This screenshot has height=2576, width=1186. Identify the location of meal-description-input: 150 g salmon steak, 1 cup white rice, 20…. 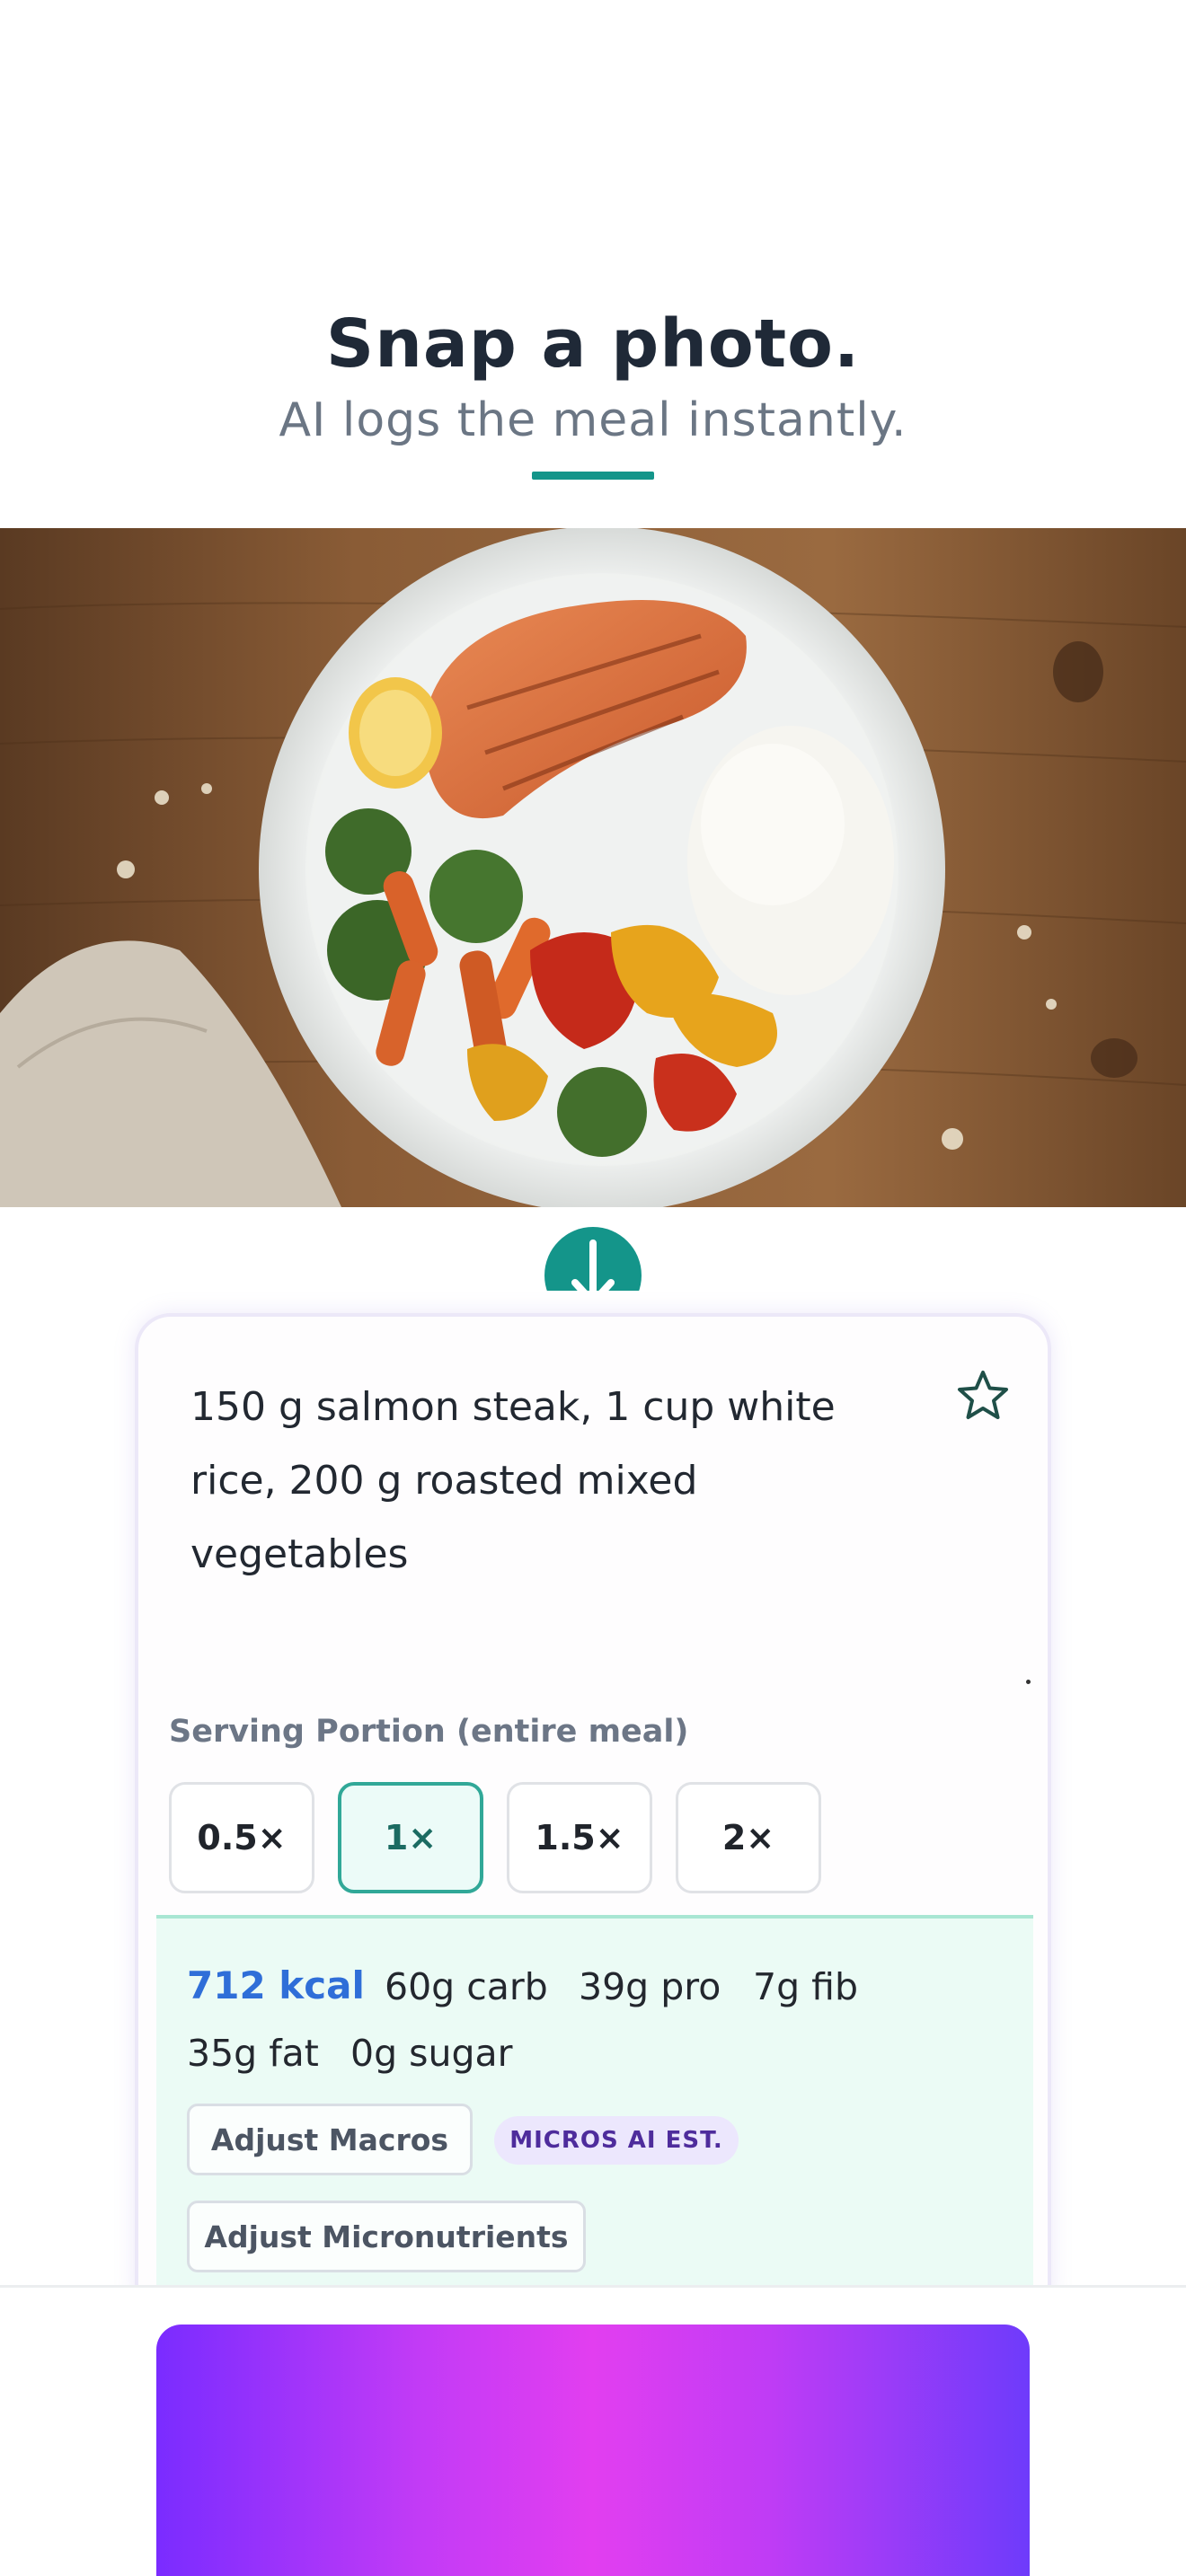
(531, 1481).